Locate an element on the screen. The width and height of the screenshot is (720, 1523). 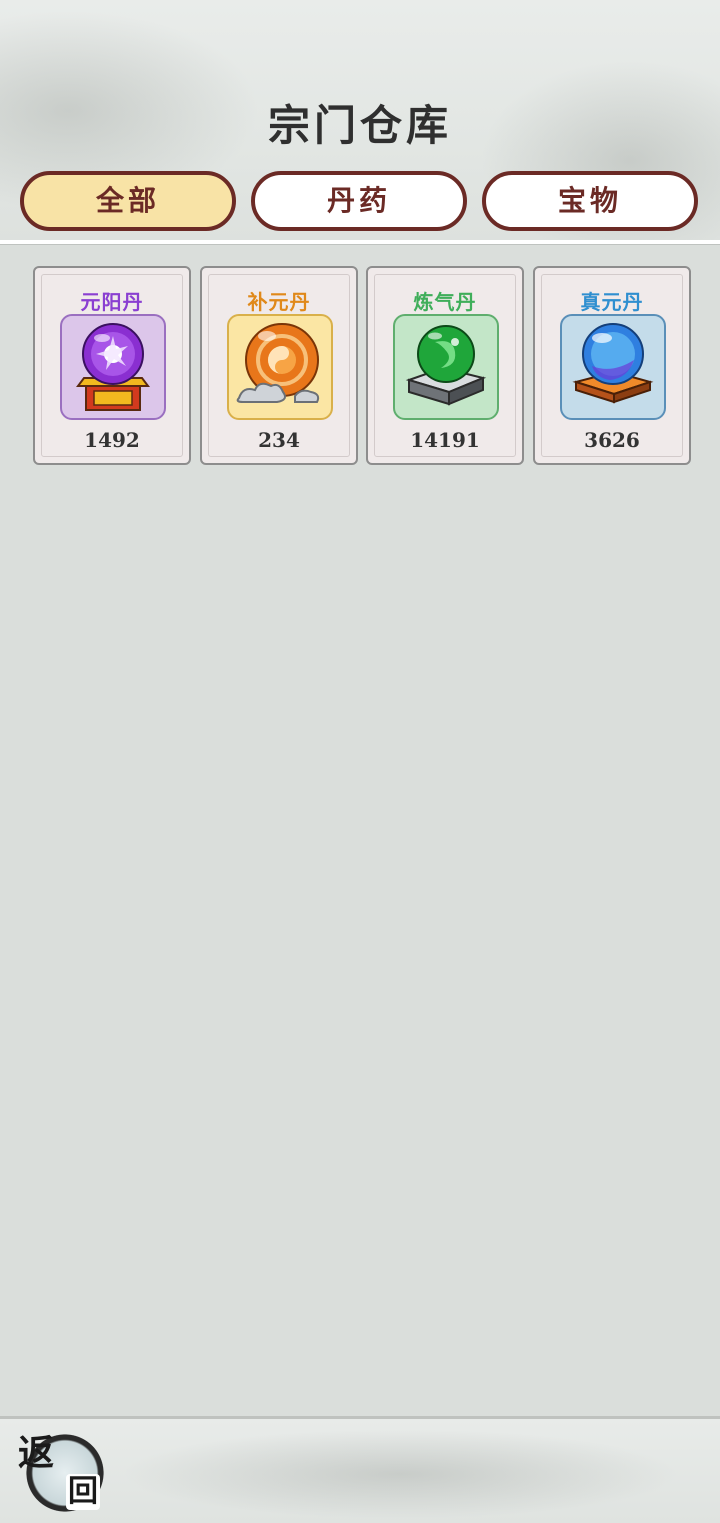
back-label-top: 返 is located at coordinates (36, 1453).